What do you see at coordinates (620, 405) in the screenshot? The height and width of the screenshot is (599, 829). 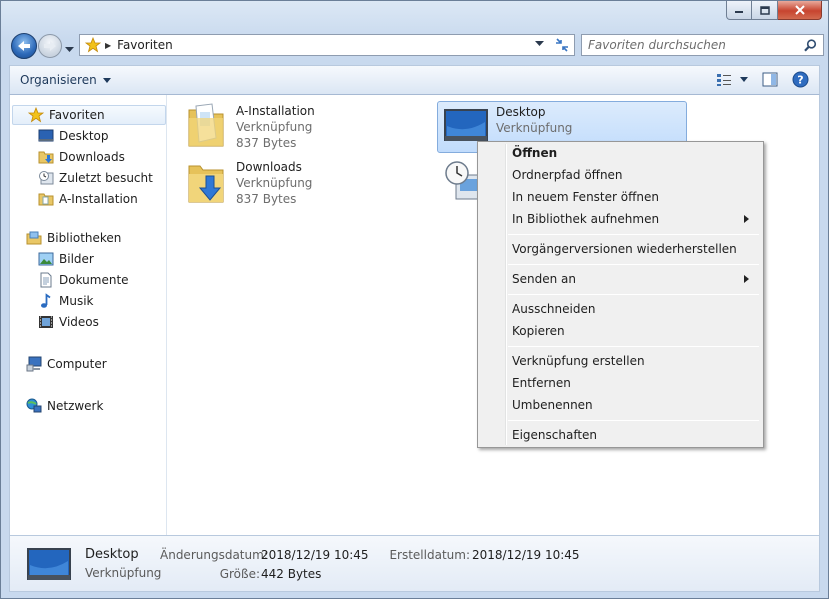 I see `menu-item-rename: Umbenennen` at bounding box center [620, 405].